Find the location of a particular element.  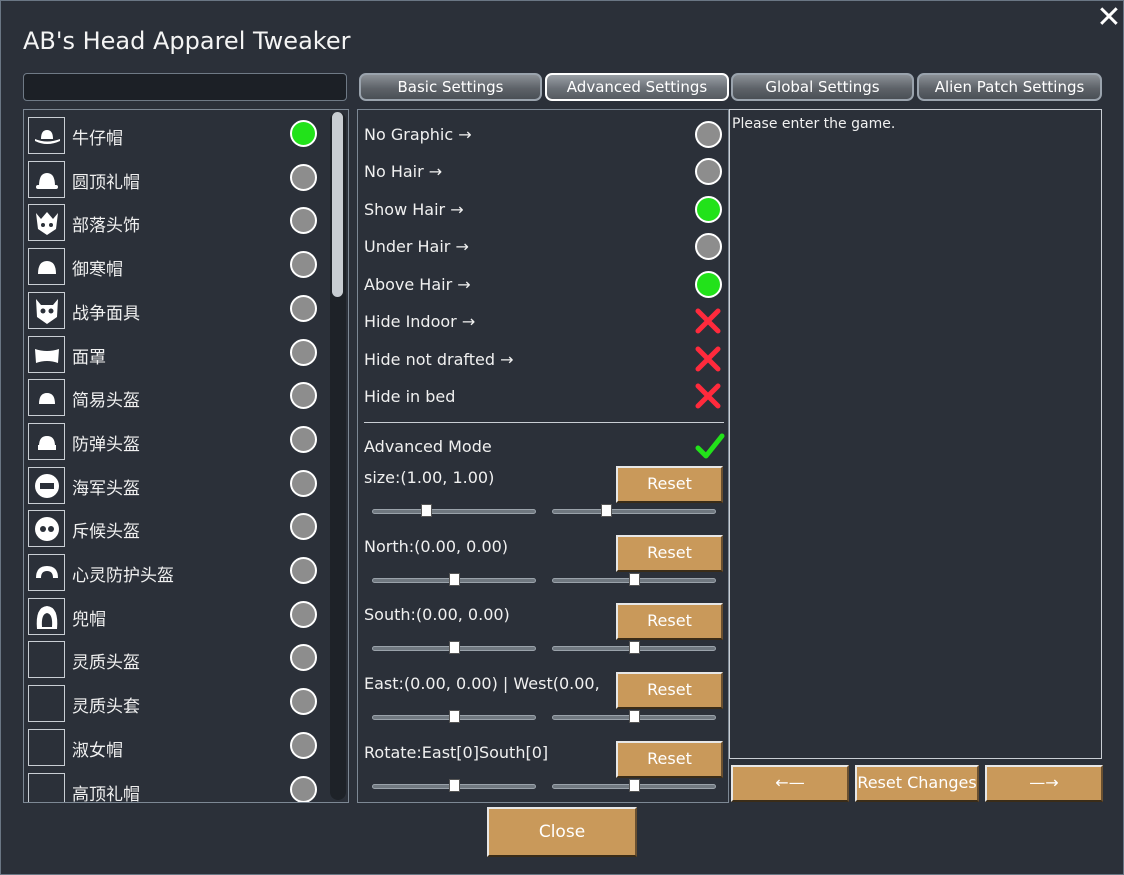

hood-icon is located at coordinates (46, 616).